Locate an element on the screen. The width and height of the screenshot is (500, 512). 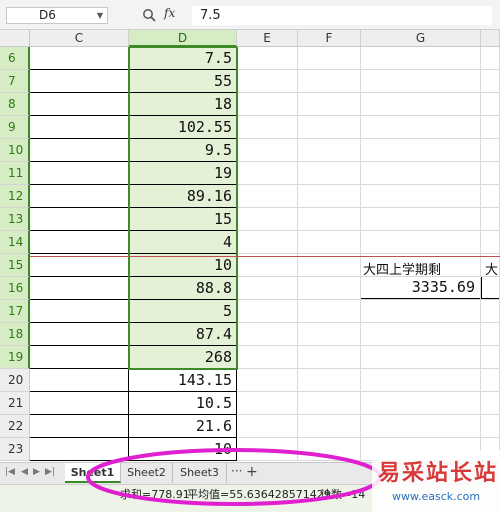
row-header: 11 is located at coordinates (15, 173).